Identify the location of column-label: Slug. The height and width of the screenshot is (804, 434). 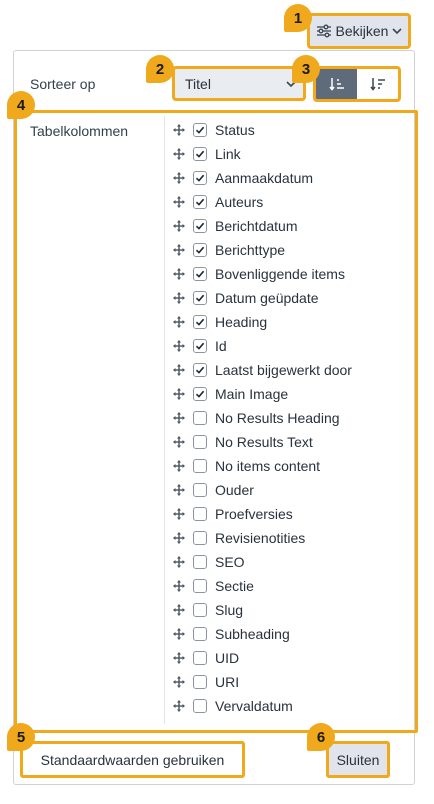
(229, 610).